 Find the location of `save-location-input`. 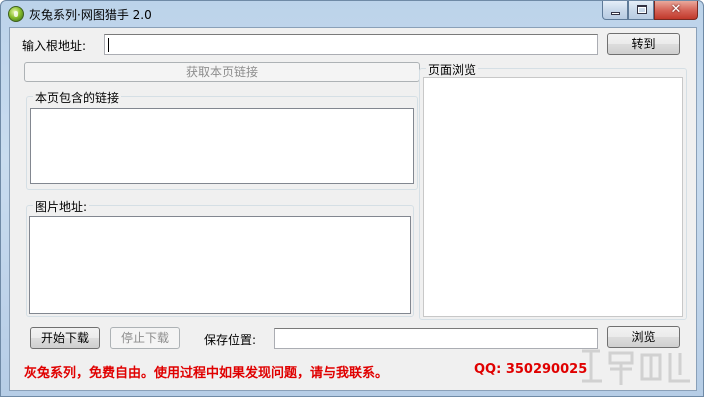

save-location-input is located at coordinates (436, 338).